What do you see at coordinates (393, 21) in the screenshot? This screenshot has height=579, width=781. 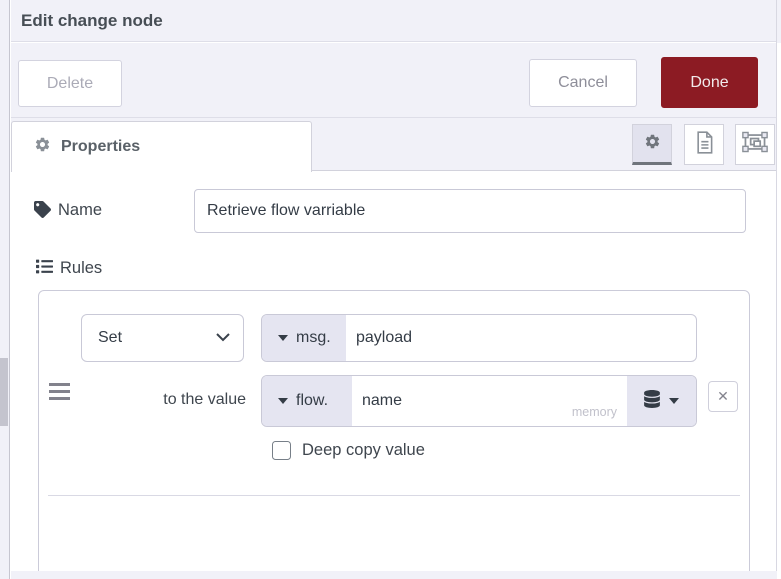 I see `tray-header: Edit change node` at bounding box center [393, 21].